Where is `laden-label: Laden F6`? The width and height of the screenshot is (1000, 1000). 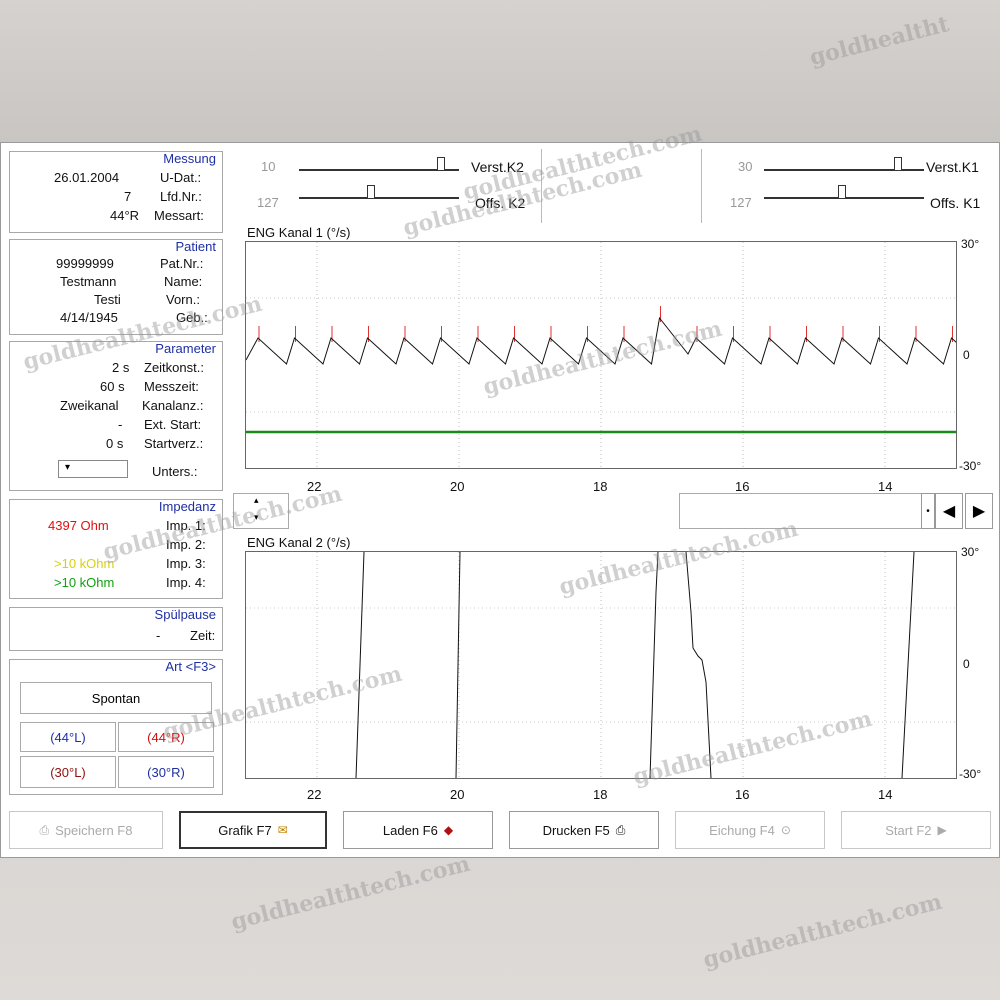
laden-label: Laden F6 is located at coordinates (410, 830).